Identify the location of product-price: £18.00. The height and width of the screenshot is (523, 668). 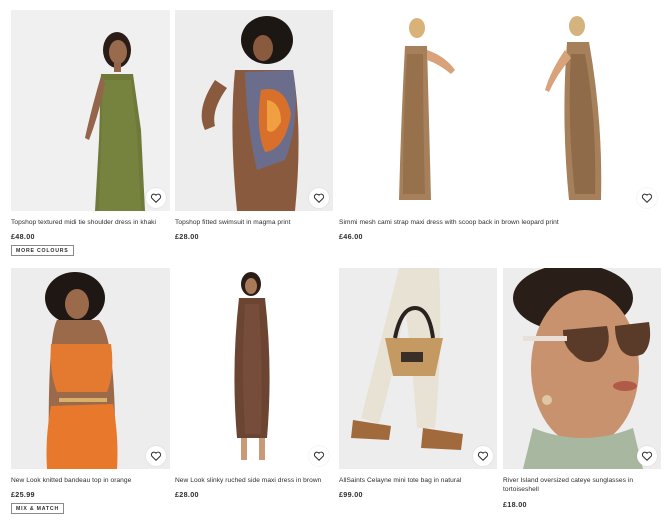
(515, 504).